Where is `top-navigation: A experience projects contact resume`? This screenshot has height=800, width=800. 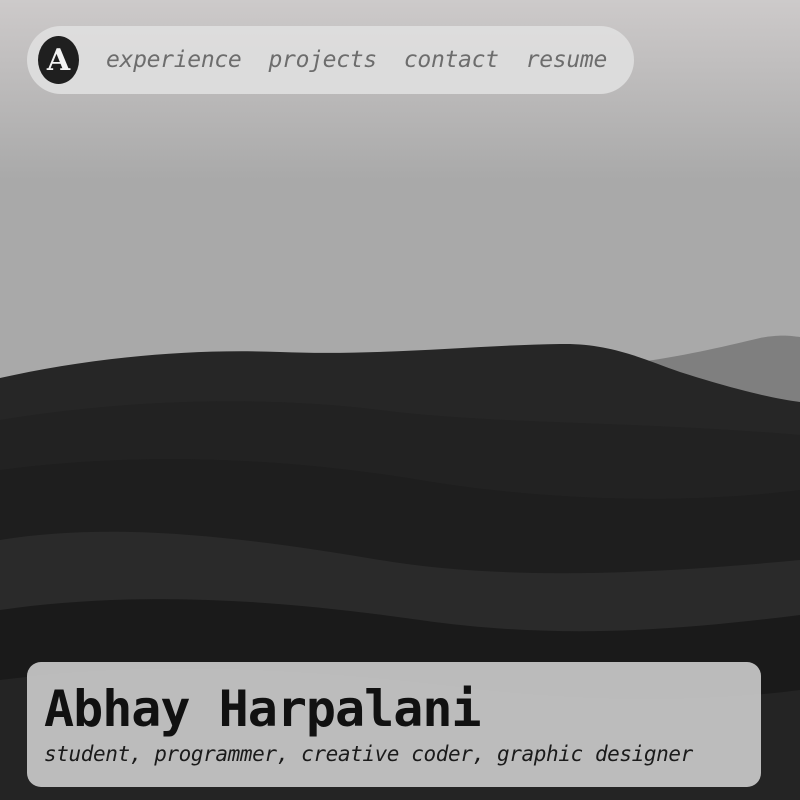
top-navigation: A experience projects contact resume is located at coordinates (330, 60).